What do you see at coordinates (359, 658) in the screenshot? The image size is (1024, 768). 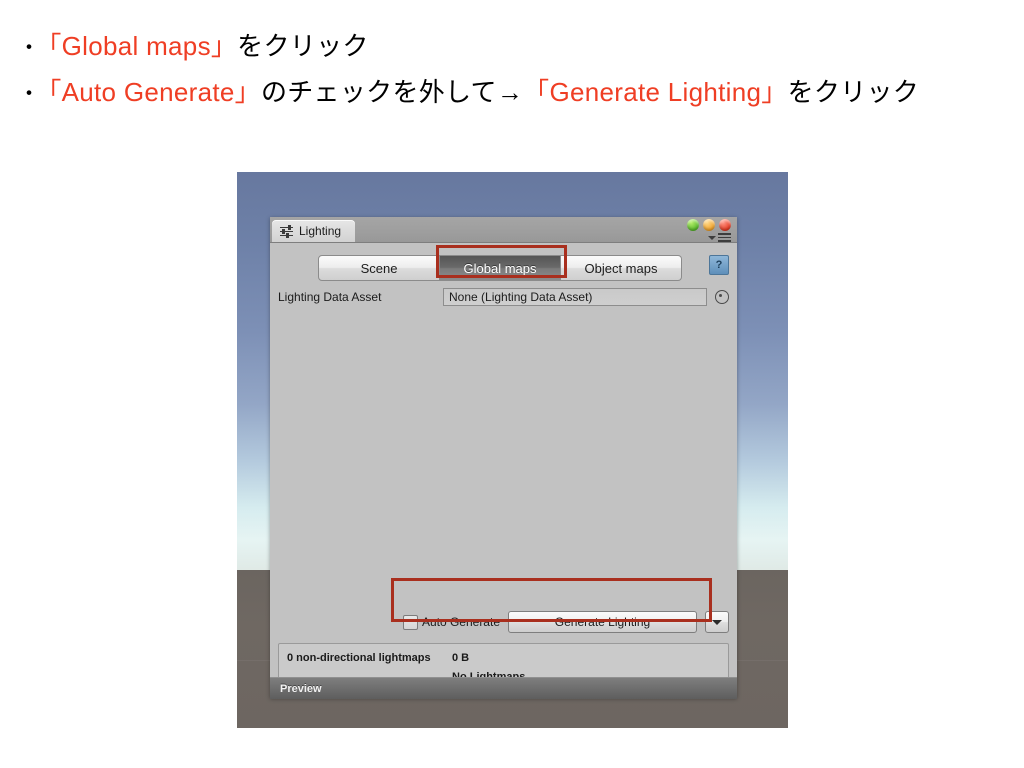 I see `stats-row-0-left: 0 non-directional lightmaps` at bounding box center [359, 658].